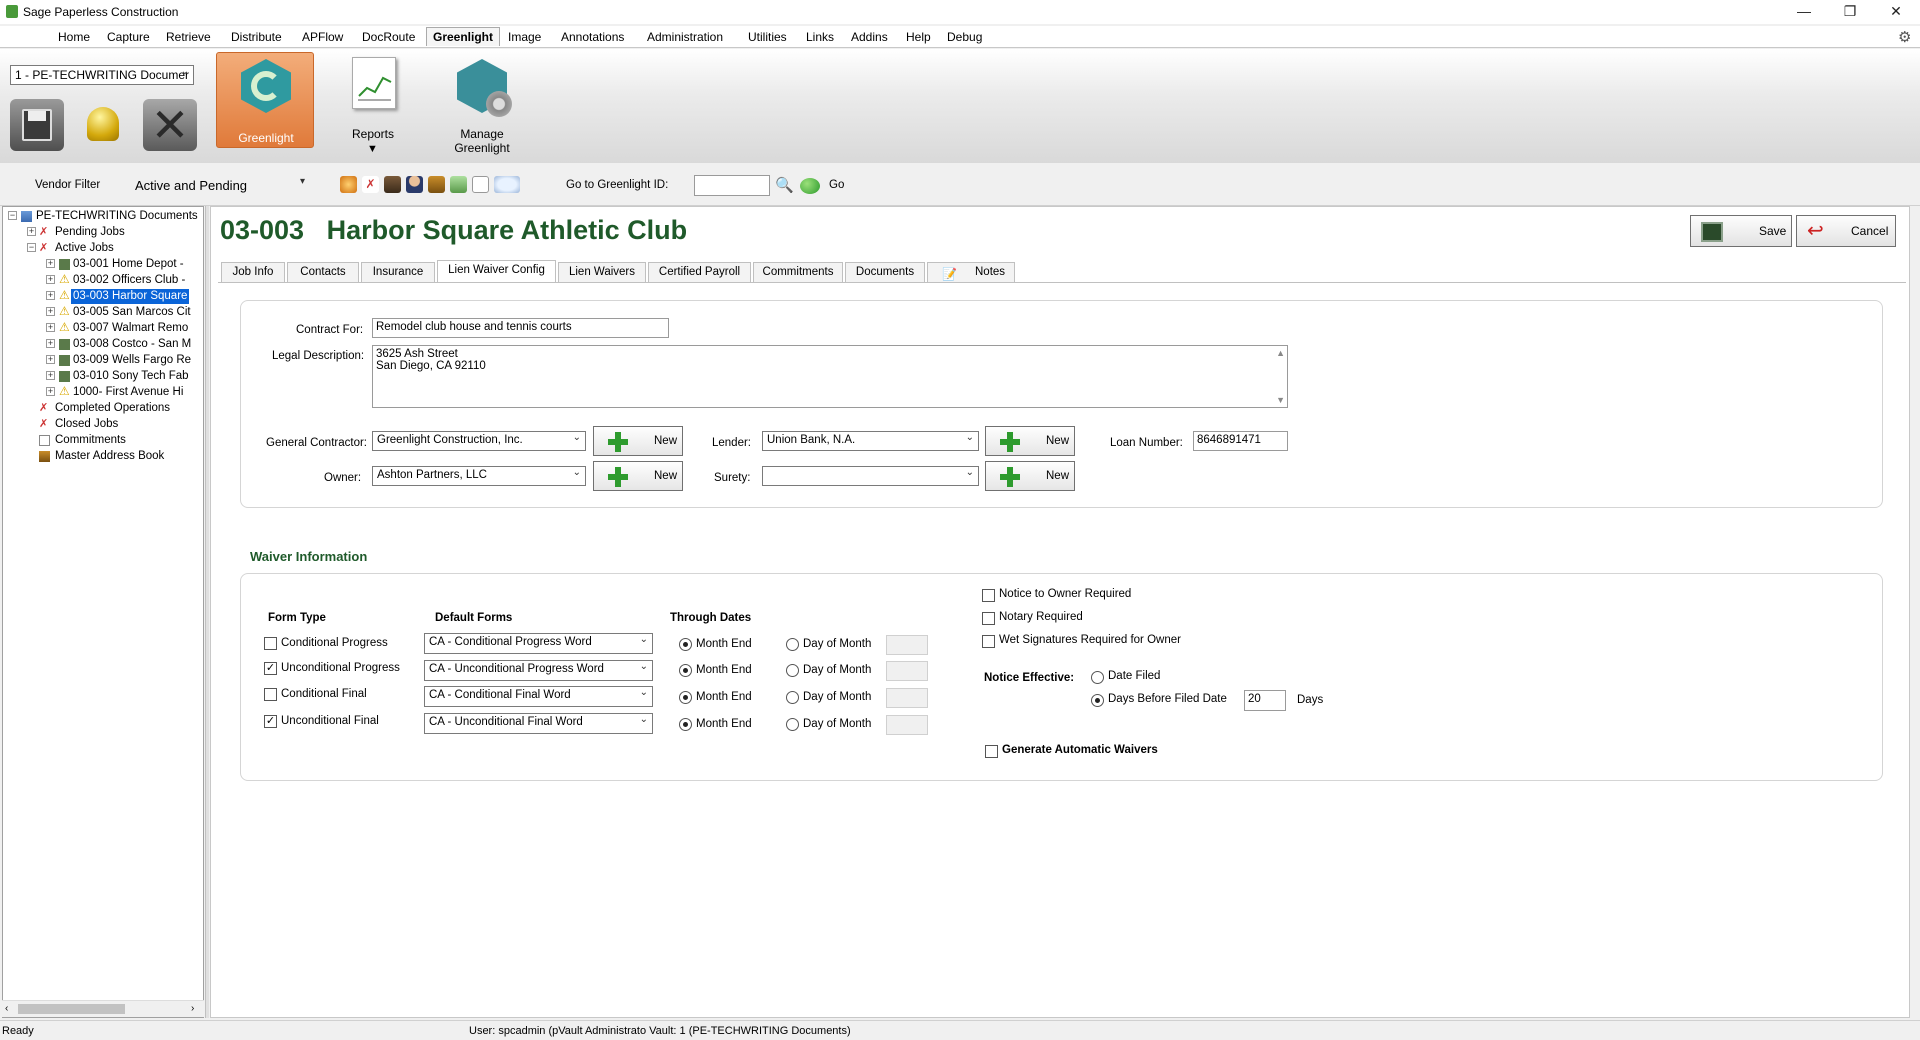 Image resolution: width=1920 pixels, height=1040 pixels. Describe the element at coordinates (1850, 12) in the screenshot. I see `restore-button: ❐` at that location.